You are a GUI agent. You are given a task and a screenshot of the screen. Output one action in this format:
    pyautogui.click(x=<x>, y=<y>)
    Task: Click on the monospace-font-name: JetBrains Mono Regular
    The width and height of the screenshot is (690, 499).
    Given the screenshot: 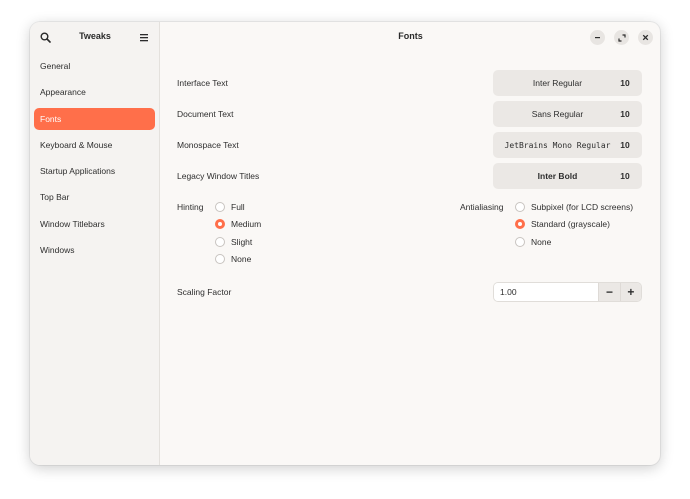 What is the action you would take?
    pyautogui.click(x=557, y=145)
    